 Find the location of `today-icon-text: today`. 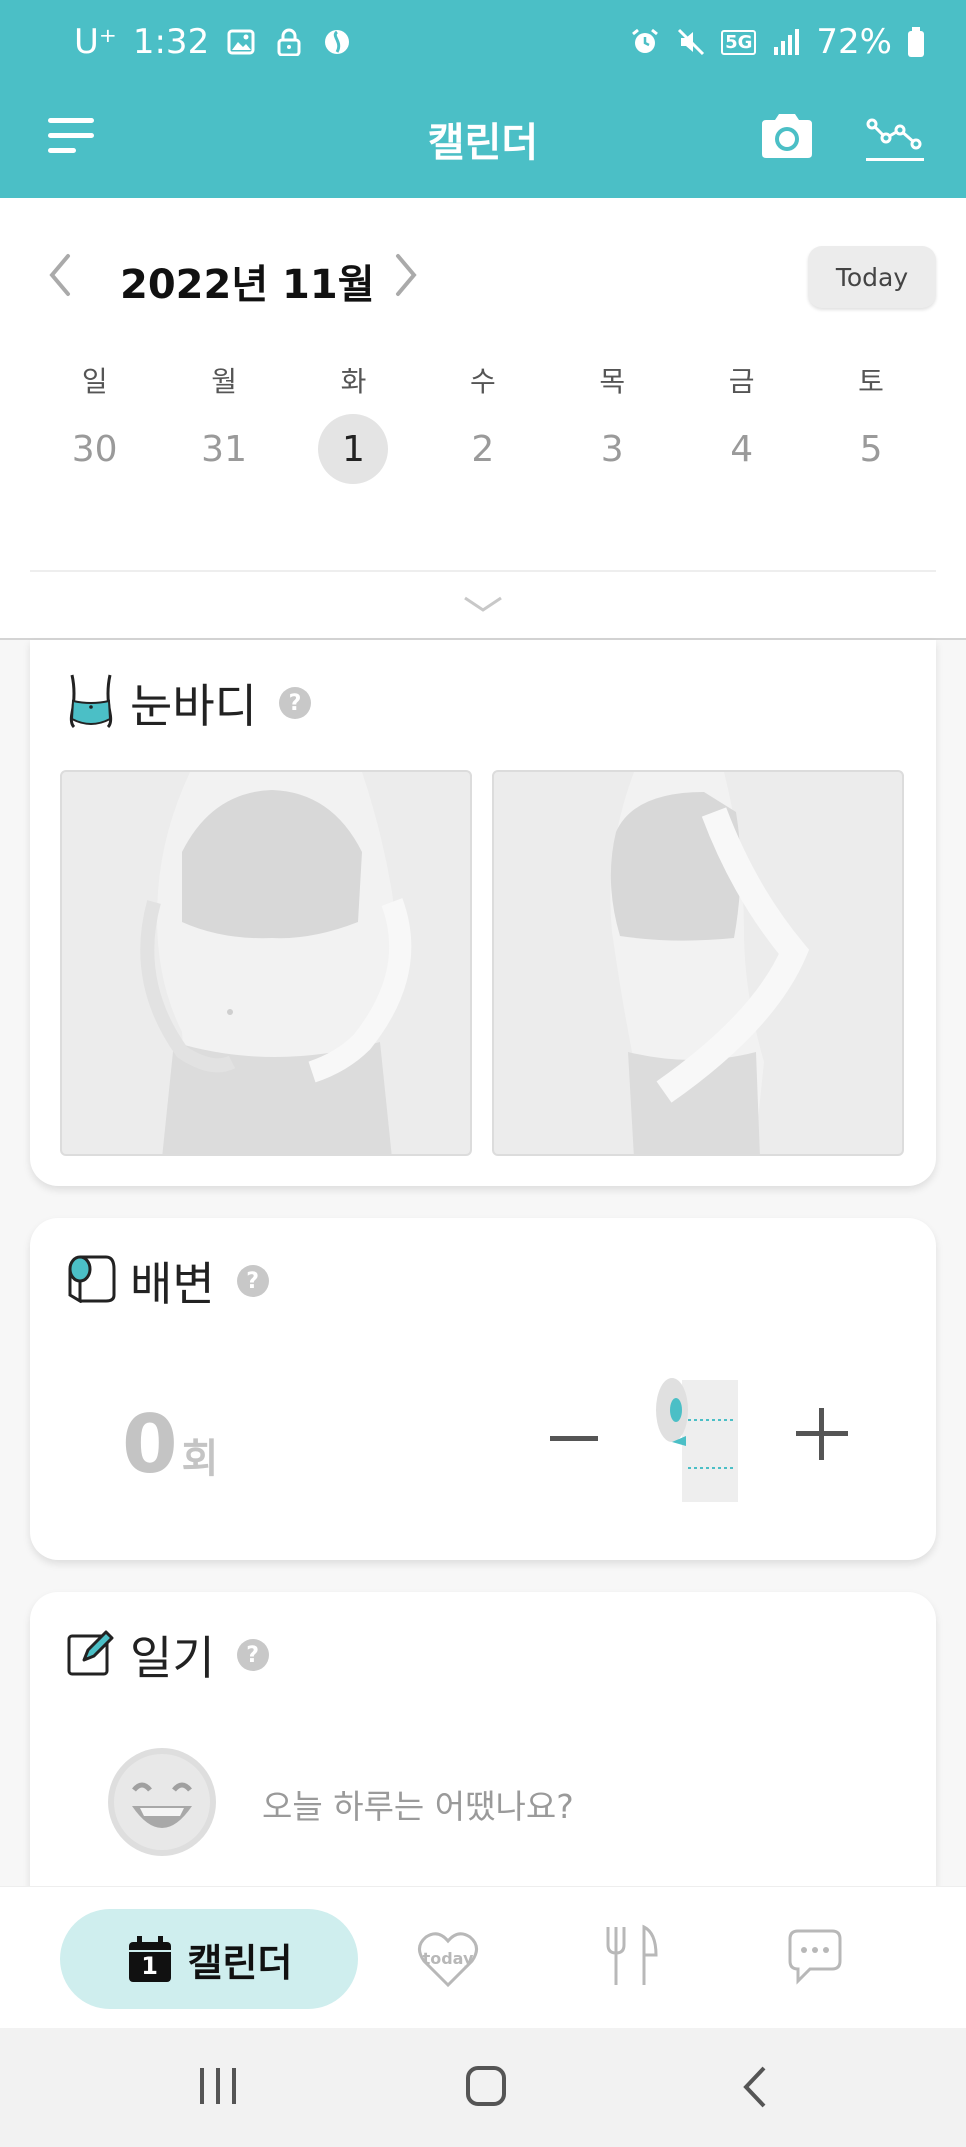

today-icon-text: today is located at coordinates (448, 1958).